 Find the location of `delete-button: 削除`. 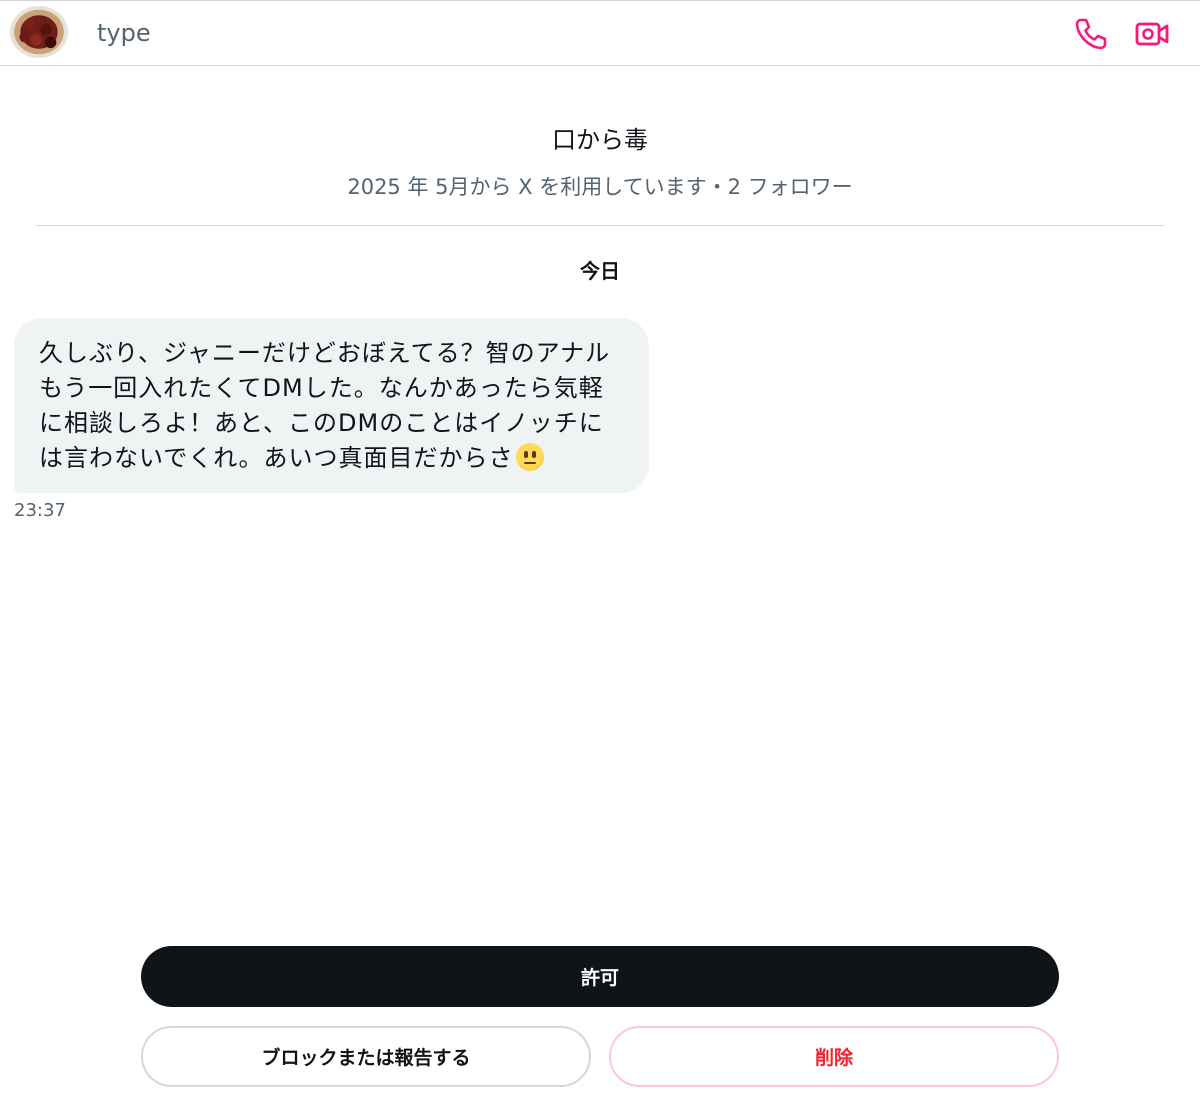

delete-button: 削除 is located at coordinates (834, 1056).